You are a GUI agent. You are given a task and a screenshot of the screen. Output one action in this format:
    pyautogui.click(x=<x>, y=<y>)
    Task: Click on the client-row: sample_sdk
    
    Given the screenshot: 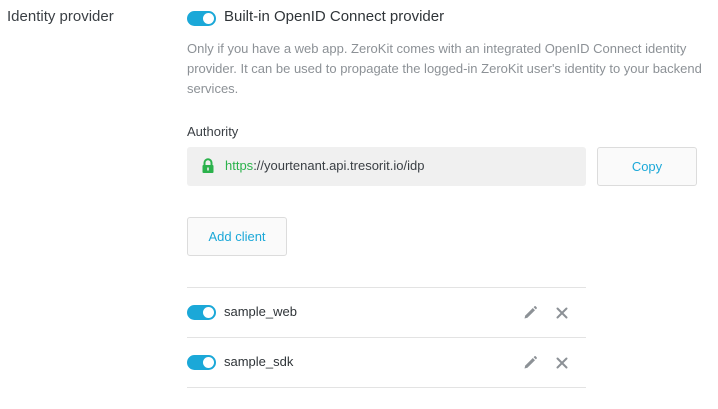 What is the action you would take?
    pyautogui.click(x=386, y=362)
    